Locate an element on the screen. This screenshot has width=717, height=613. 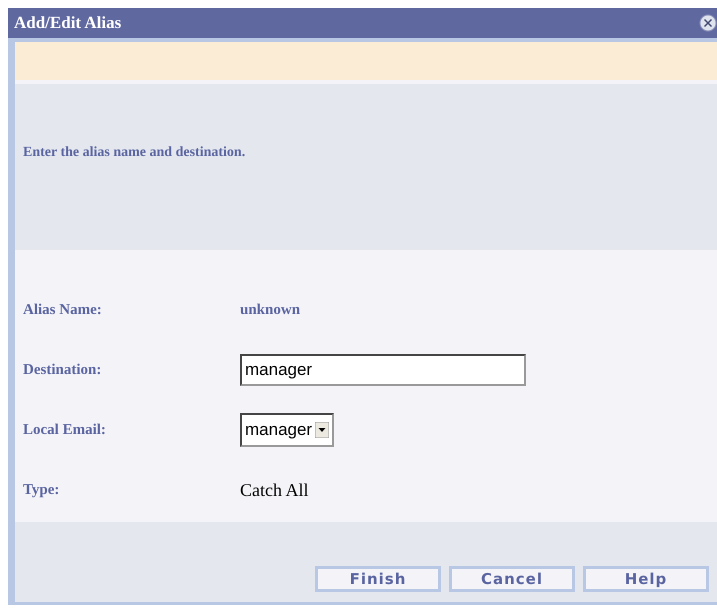
instruction-text: Enter the alias name and destination. is located at coordinates (134, 153).